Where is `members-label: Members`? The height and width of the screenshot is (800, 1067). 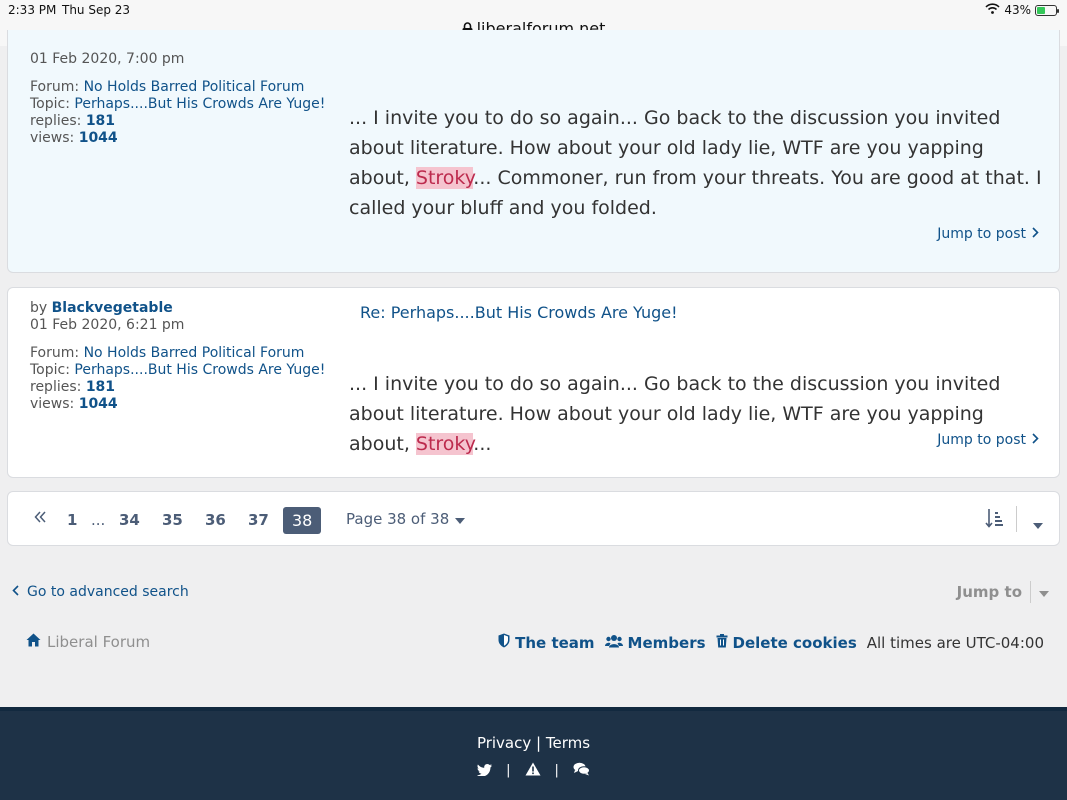
members-label: Members is located at coordinates (666, 642).